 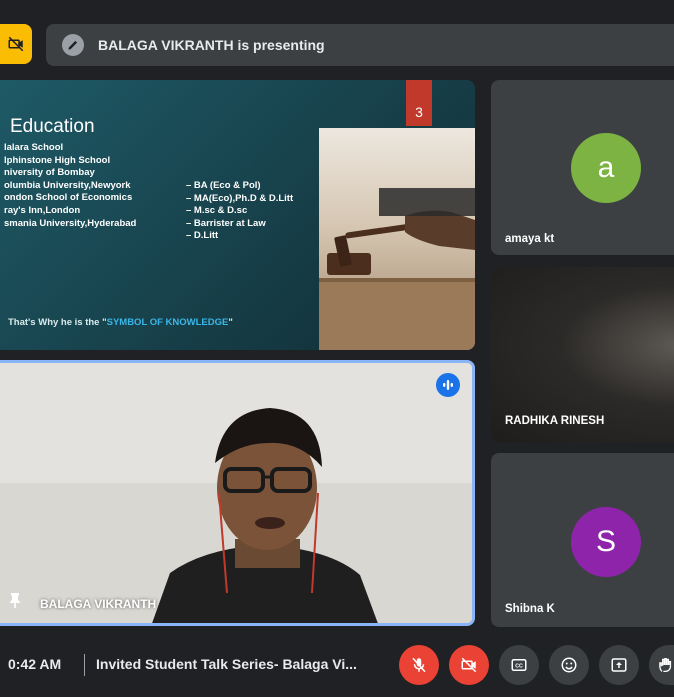 I want to click on camera-off-indicator, so click(x=16, y=44).